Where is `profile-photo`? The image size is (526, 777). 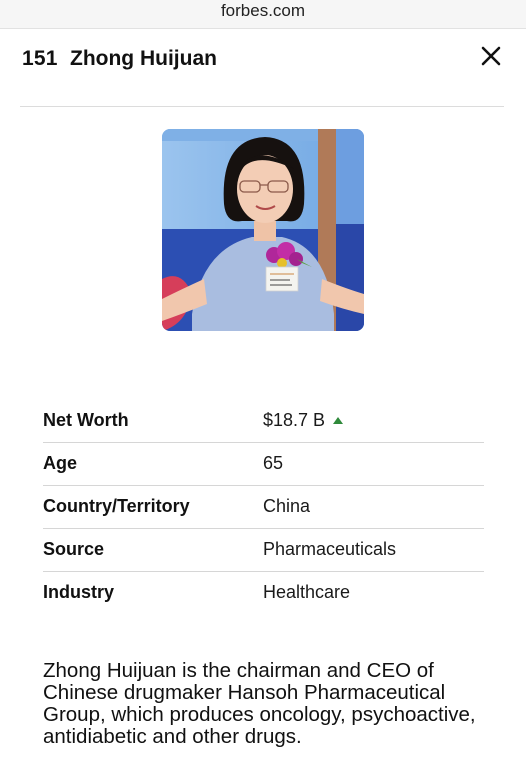
profile-photo is located at coordinates (263, 230).